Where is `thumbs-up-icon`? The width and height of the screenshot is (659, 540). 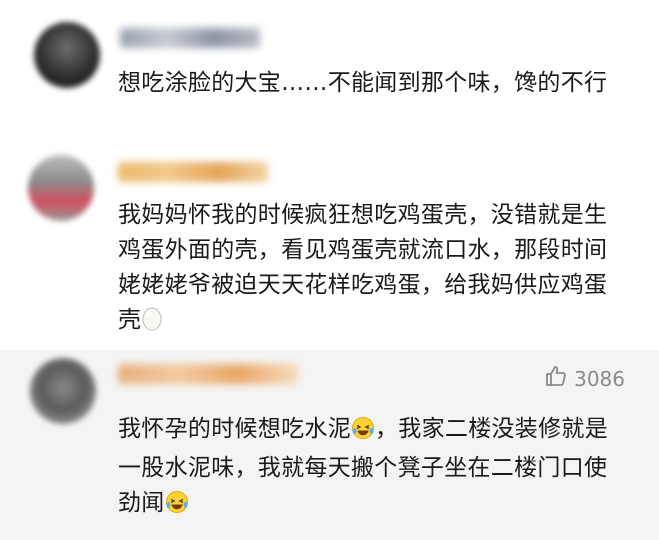 thumbs-up-icon is located at coordinates (556, 378).